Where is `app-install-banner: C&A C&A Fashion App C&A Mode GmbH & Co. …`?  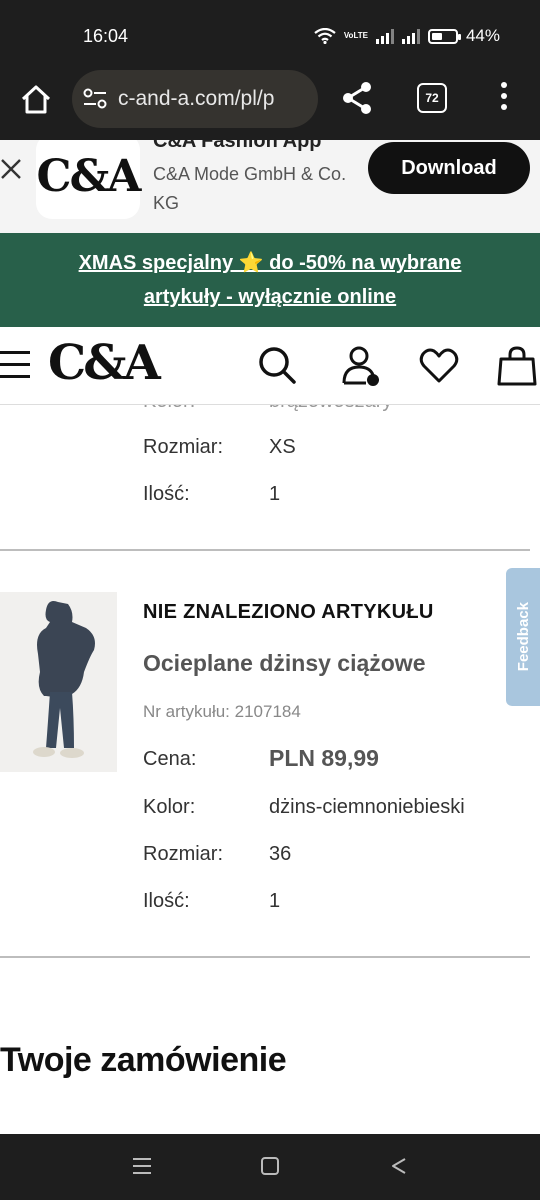 app-install-banner: C&A C&A Fashion App C&A Mode GmbH & Co. … is located at coordinates (270, 186).